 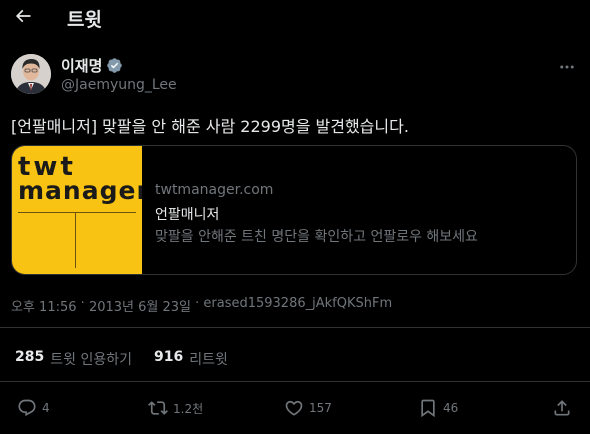 I want to click on bookmark-icon, so click(x=428, y=408).